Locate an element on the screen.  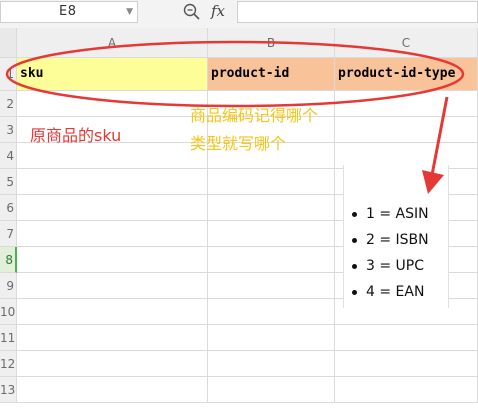
column-header-a: A is located at coordinates (112, 43).